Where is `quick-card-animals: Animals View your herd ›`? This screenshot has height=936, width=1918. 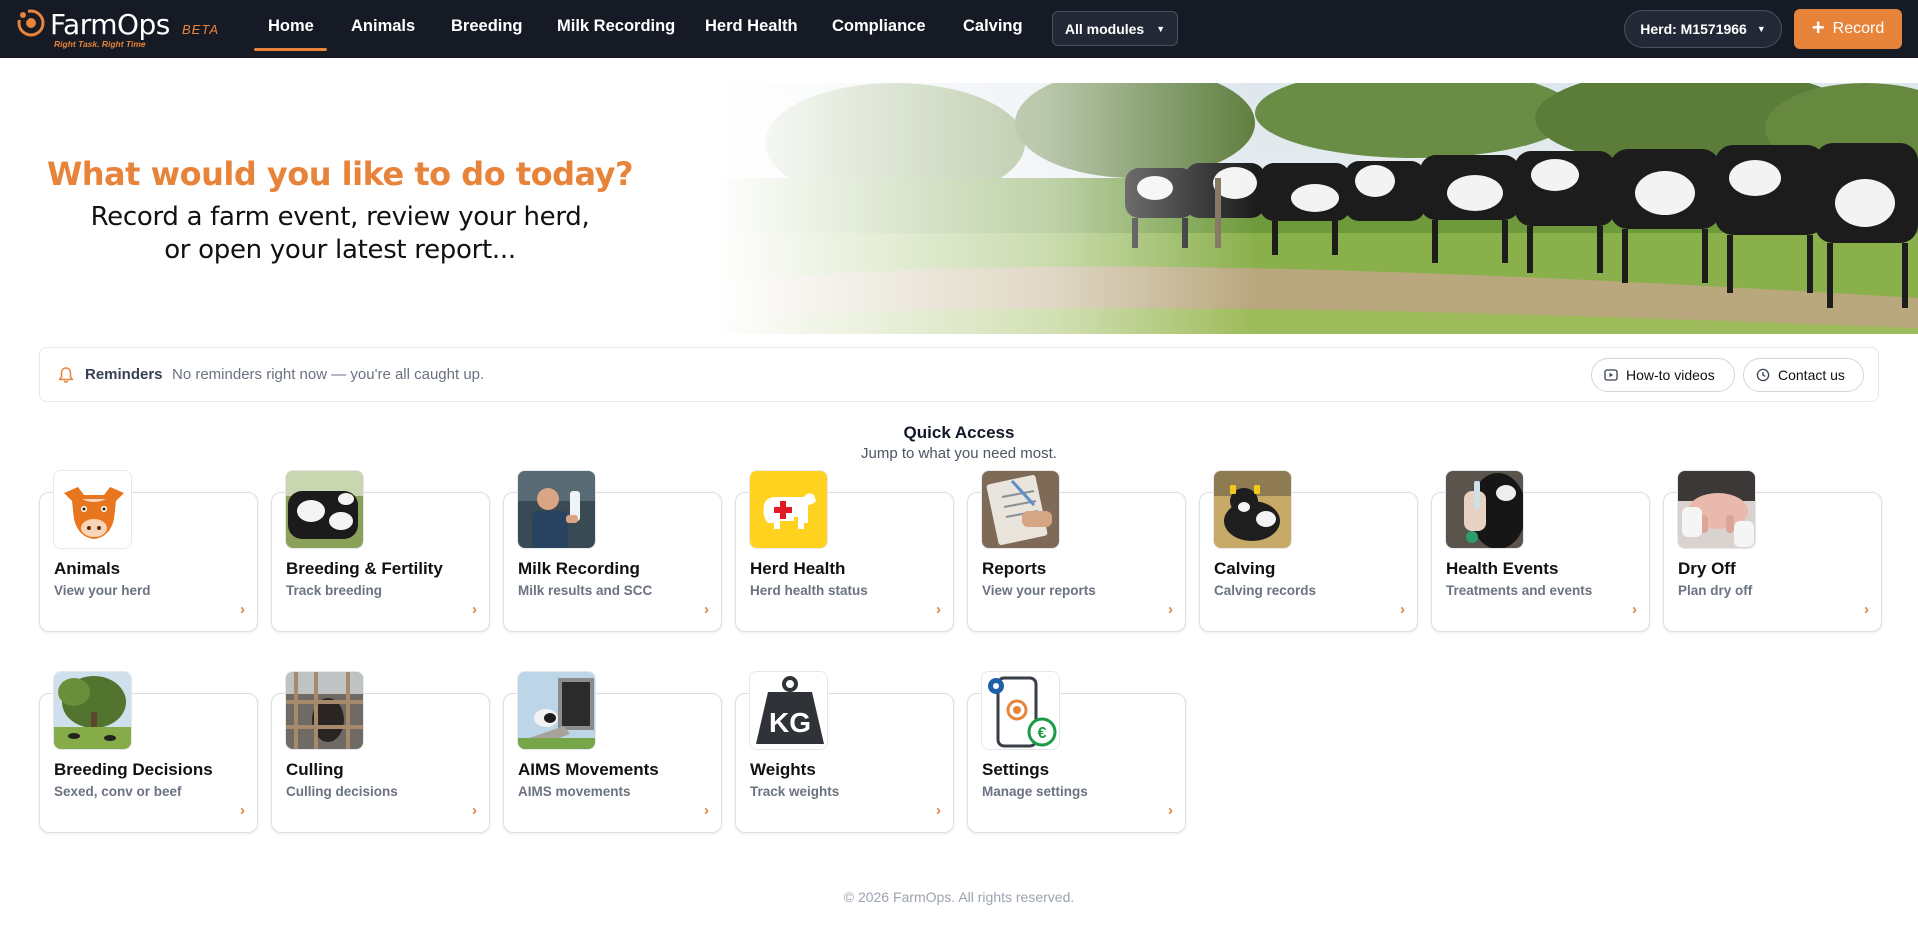 quick-card-animals: Animals View your herd › is located at coordinates (148, 551).